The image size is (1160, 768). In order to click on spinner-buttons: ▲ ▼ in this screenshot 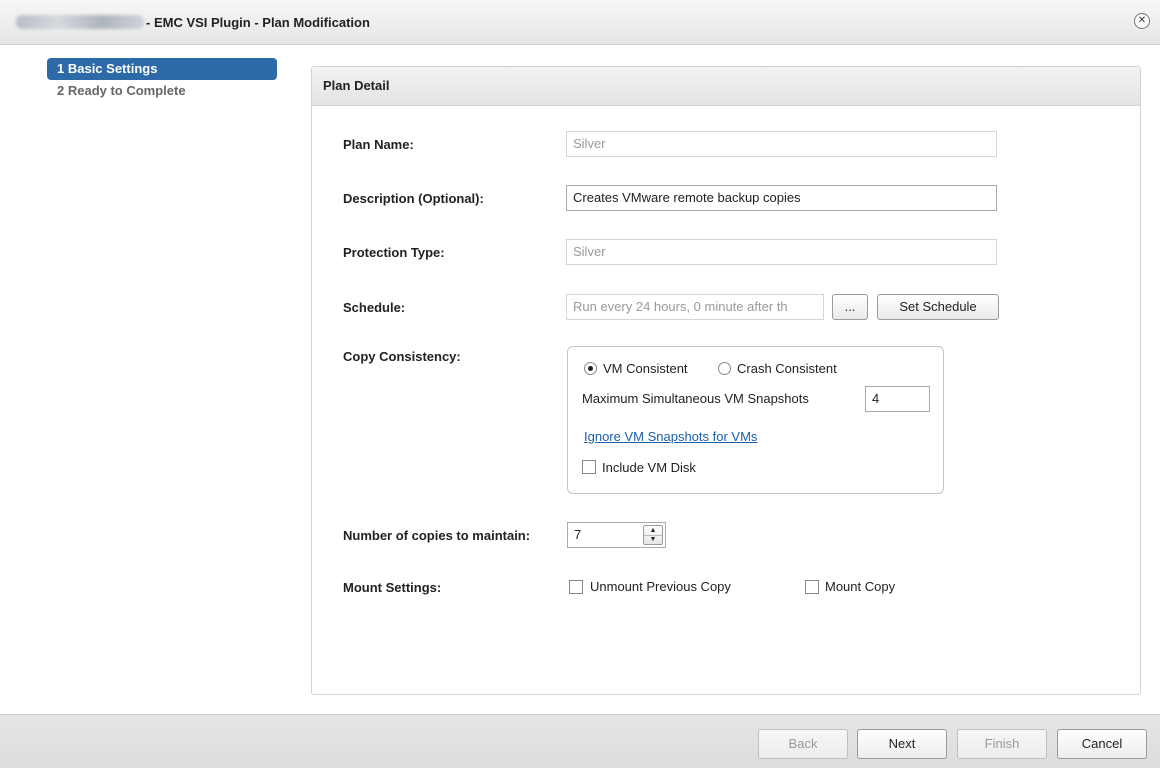, I will do `click(653, 535)`.